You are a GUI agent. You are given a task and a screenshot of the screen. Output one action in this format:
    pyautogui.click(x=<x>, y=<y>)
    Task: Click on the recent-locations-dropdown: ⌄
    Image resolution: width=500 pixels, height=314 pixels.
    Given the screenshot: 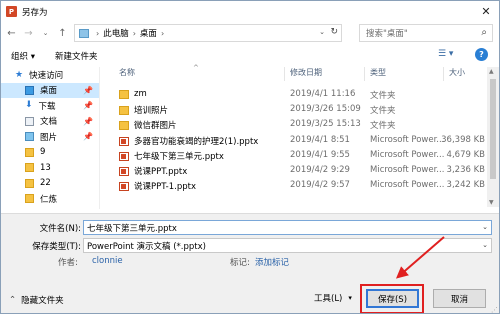 What is the action you would take?
    pyautogui.click(x=45, y=33)
    